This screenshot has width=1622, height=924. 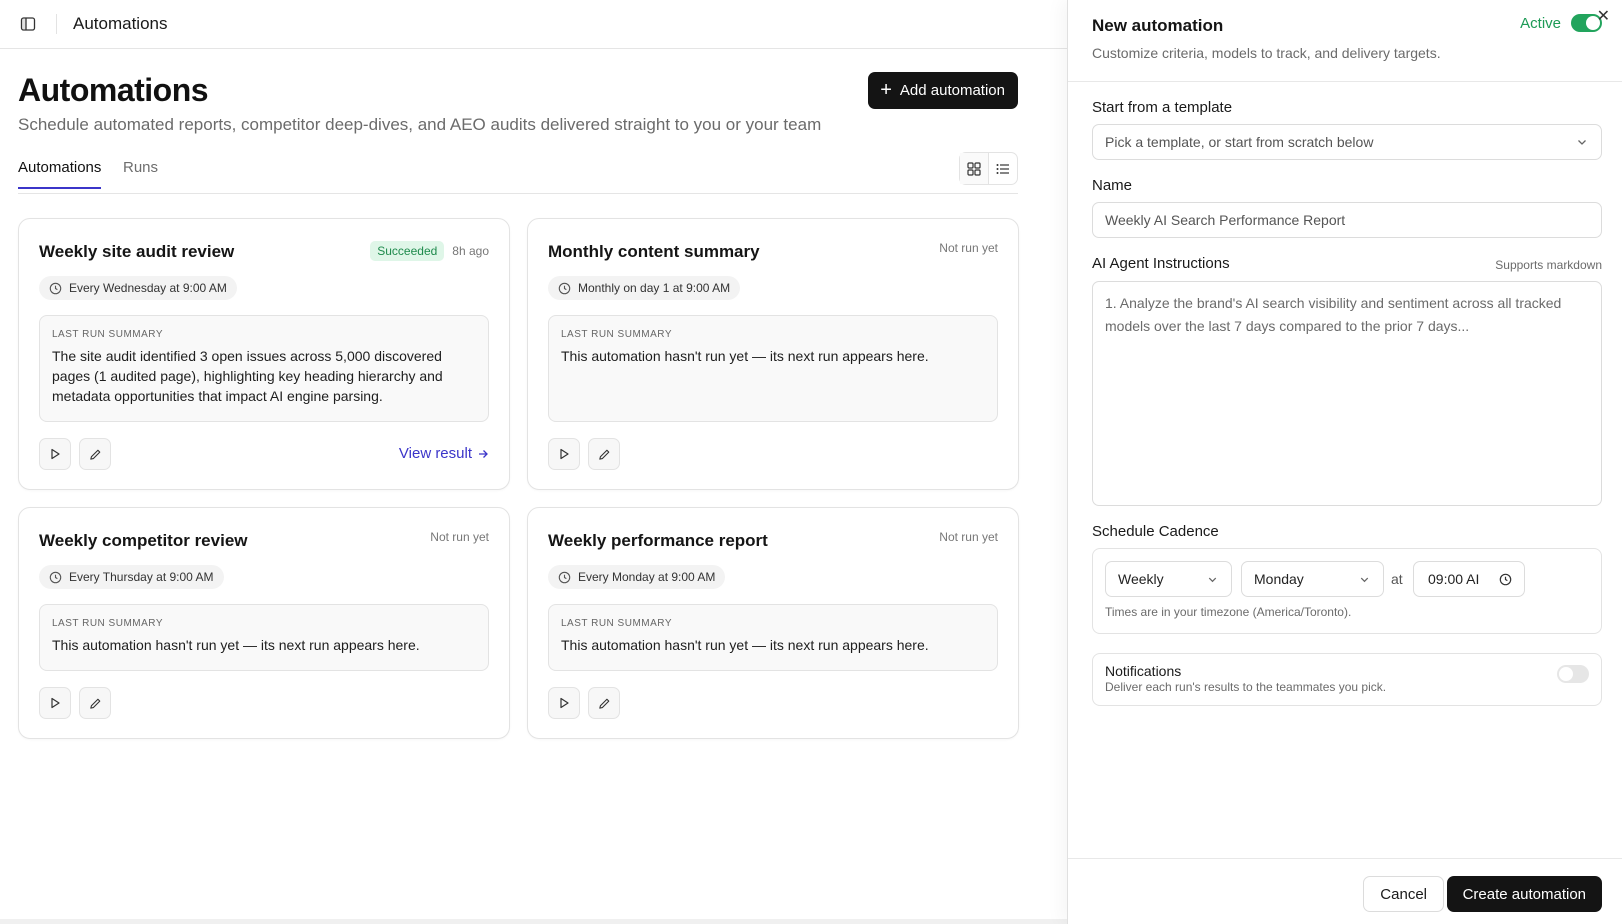 I want to click on cancel-button: Cancel, so click(x=1403, y=894).